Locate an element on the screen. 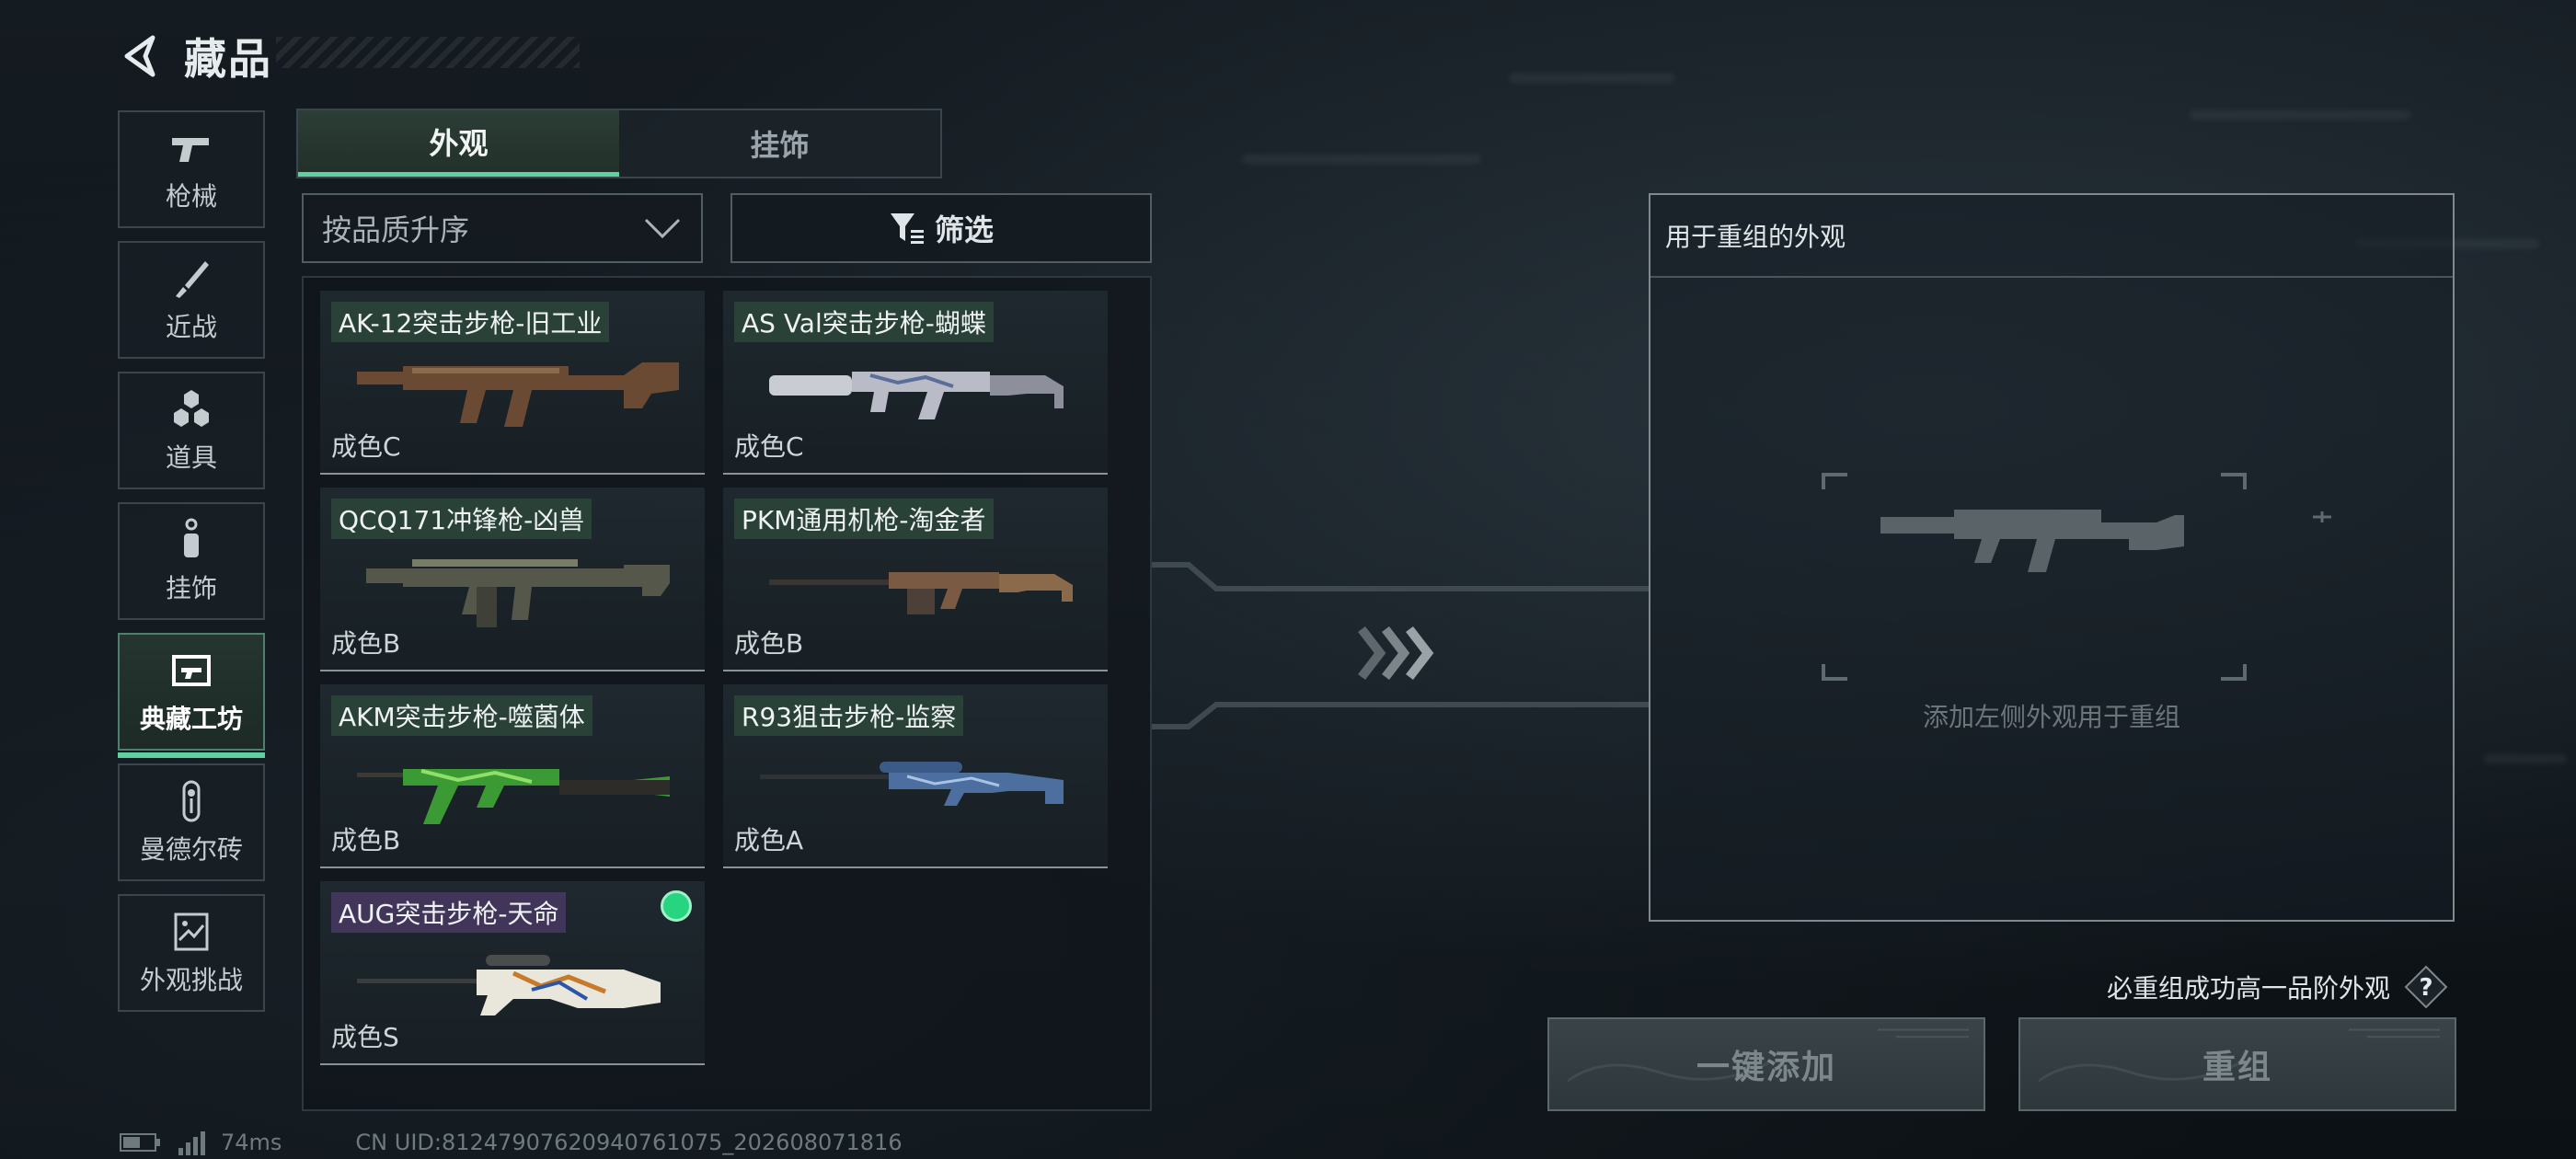 The height and width of the screenshot is (1159, 2576). tab-skins: 外观 is located at coordinates (458, 143).